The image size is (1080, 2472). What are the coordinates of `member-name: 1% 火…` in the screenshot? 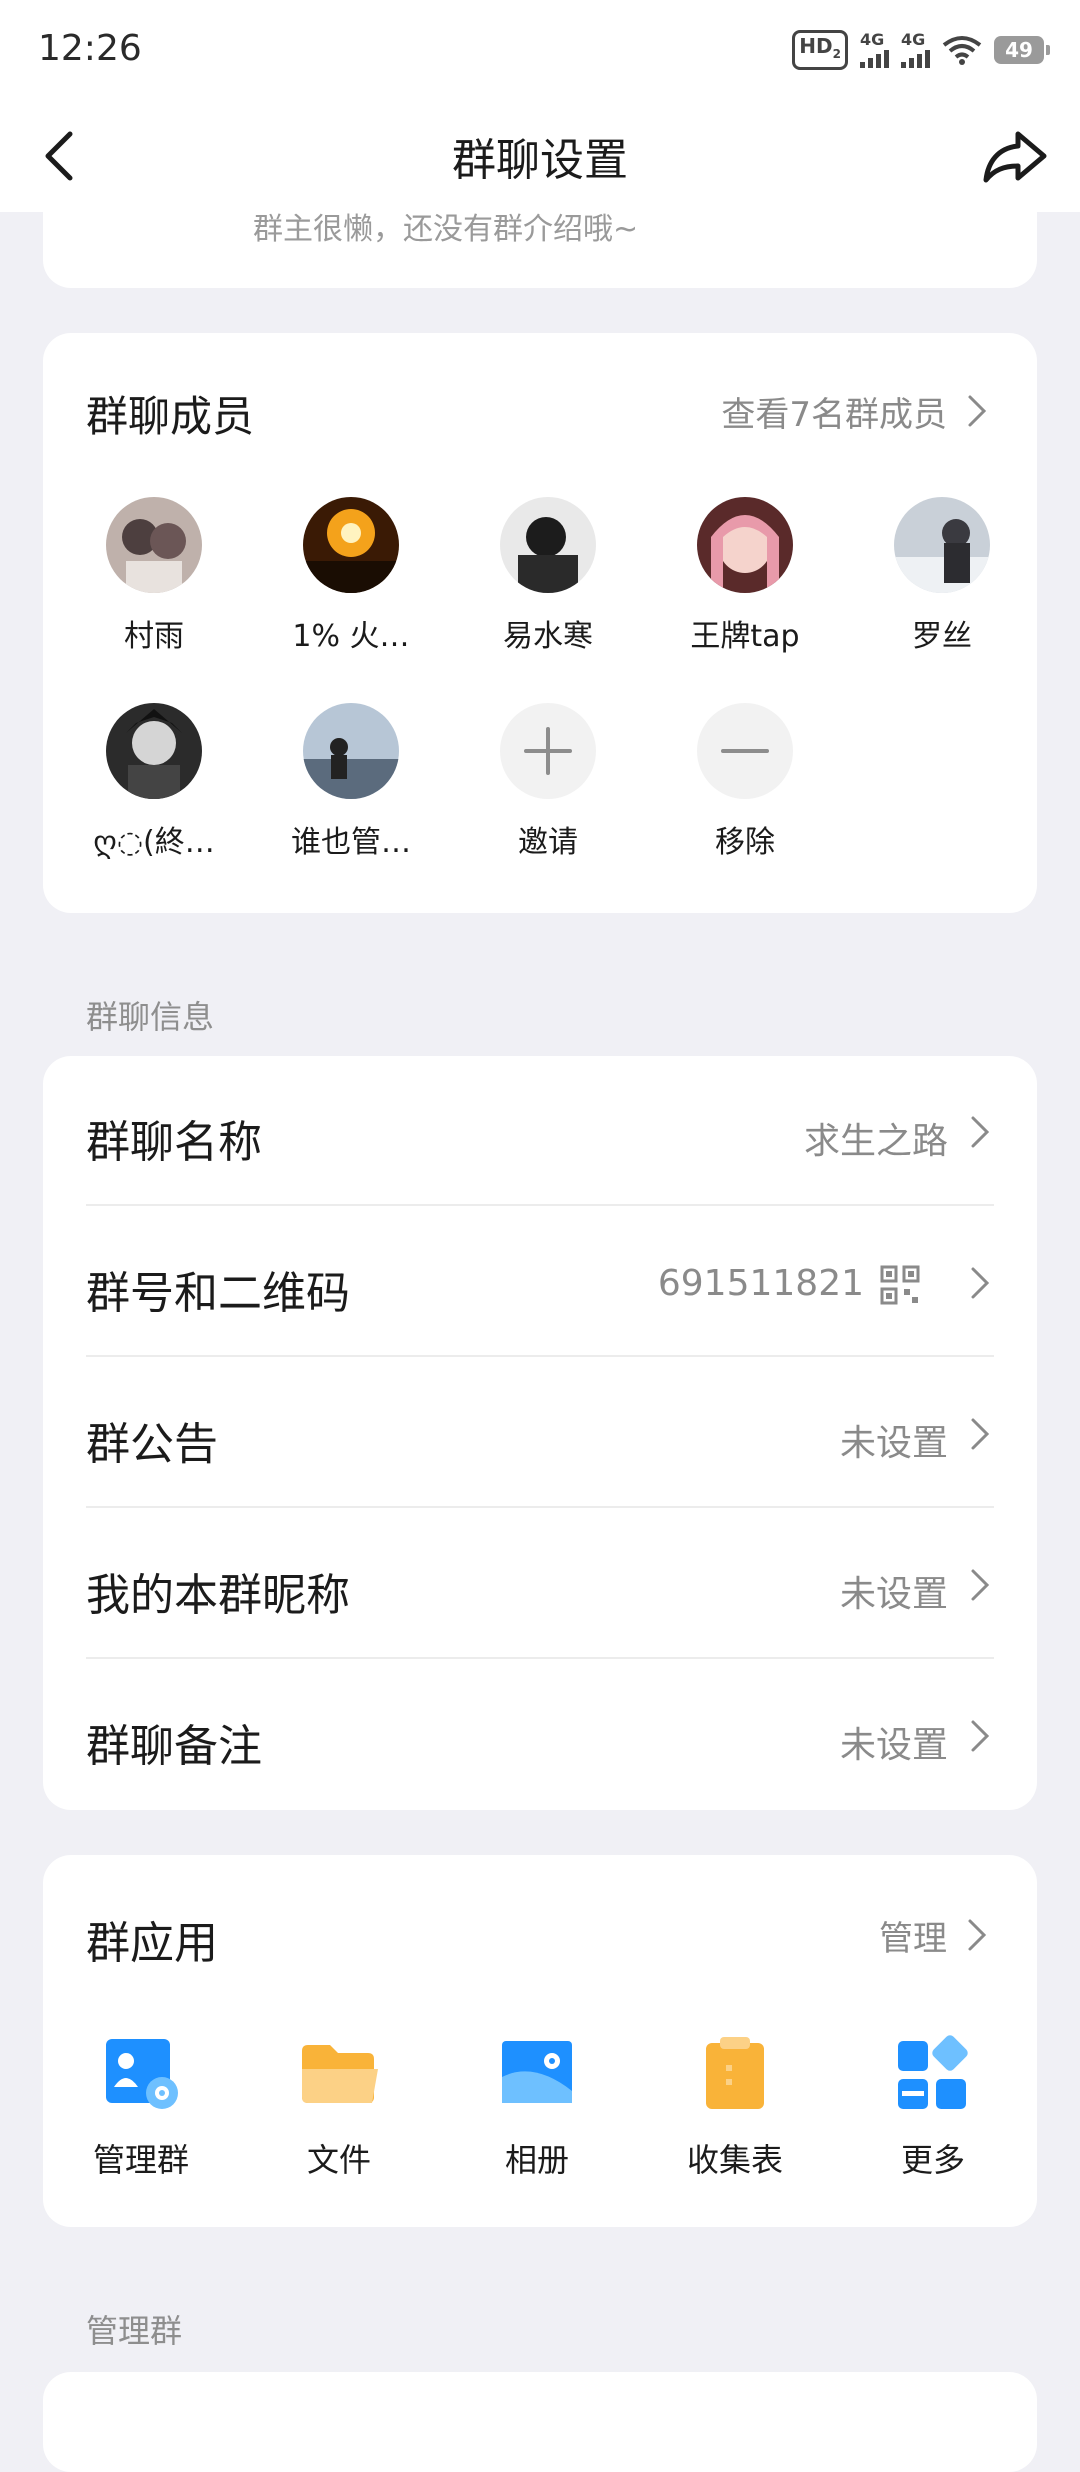 It's located at (351, 636).